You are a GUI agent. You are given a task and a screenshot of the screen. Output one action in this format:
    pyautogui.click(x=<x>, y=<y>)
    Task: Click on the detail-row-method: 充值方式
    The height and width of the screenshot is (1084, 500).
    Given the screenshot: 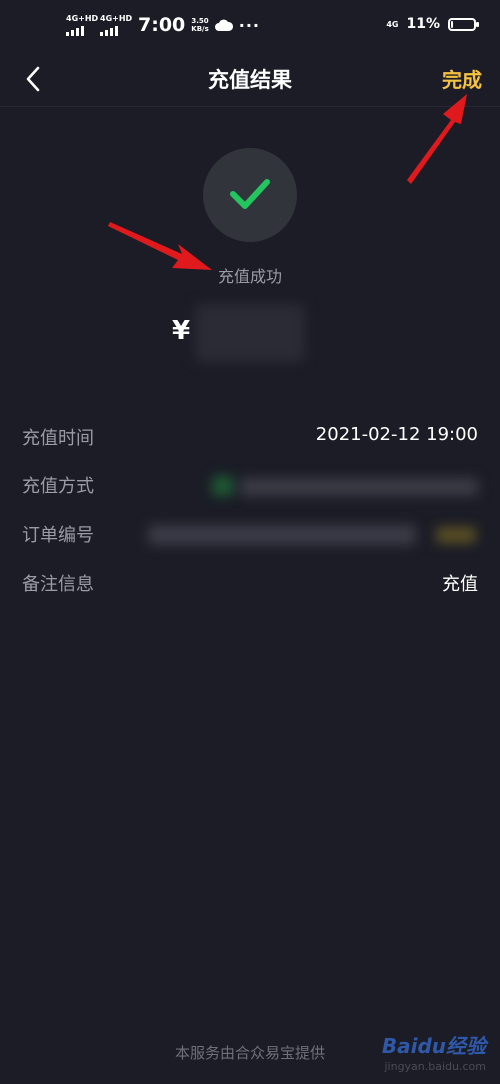 What is the action you would take?
    pyautogui.click(x=250, y=487)
    